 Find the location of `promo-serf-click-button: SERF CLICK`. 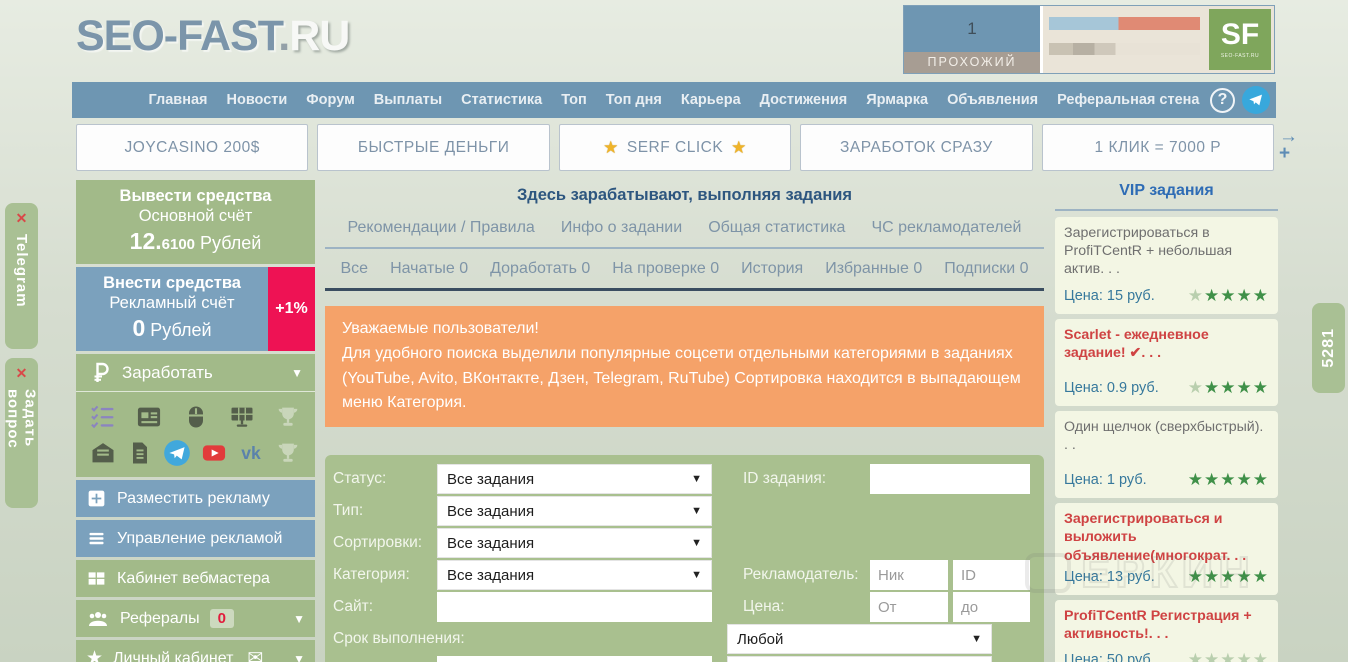

promo-serf-click-button: SERF CLICK is located at coordinates (675, 147).